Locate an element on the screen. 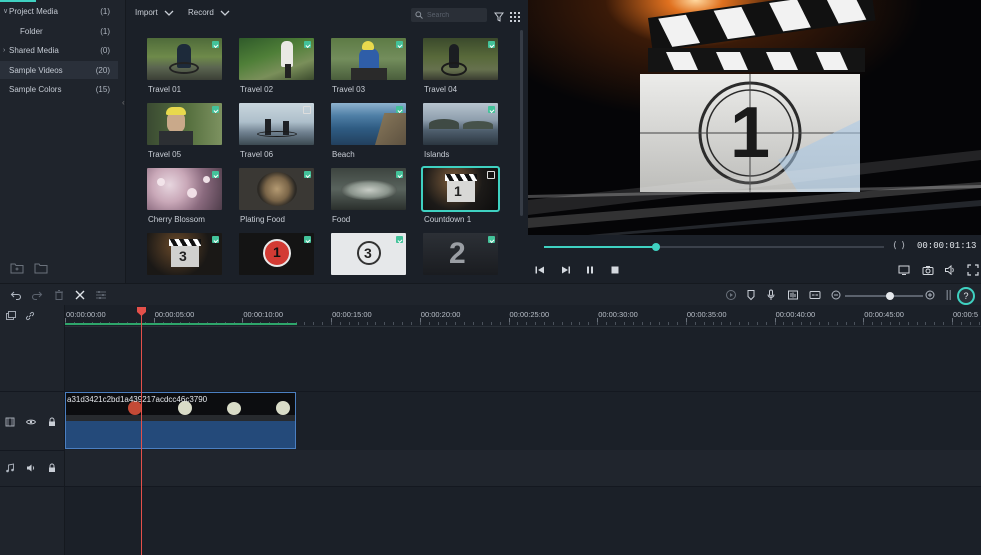 The width and height of the screenshot is (981, 555). search-input is located at coordinates (457, 15).